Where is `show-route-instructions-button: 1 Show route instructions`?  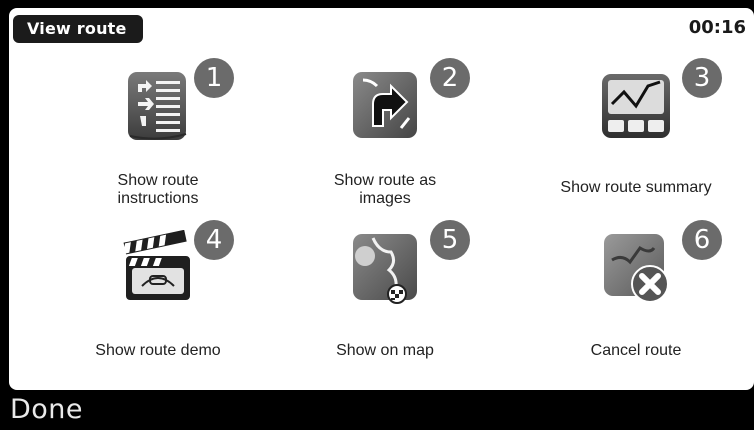 show-route-instructions-button: 1 Show route instructions is located at coordinates (158, 138).